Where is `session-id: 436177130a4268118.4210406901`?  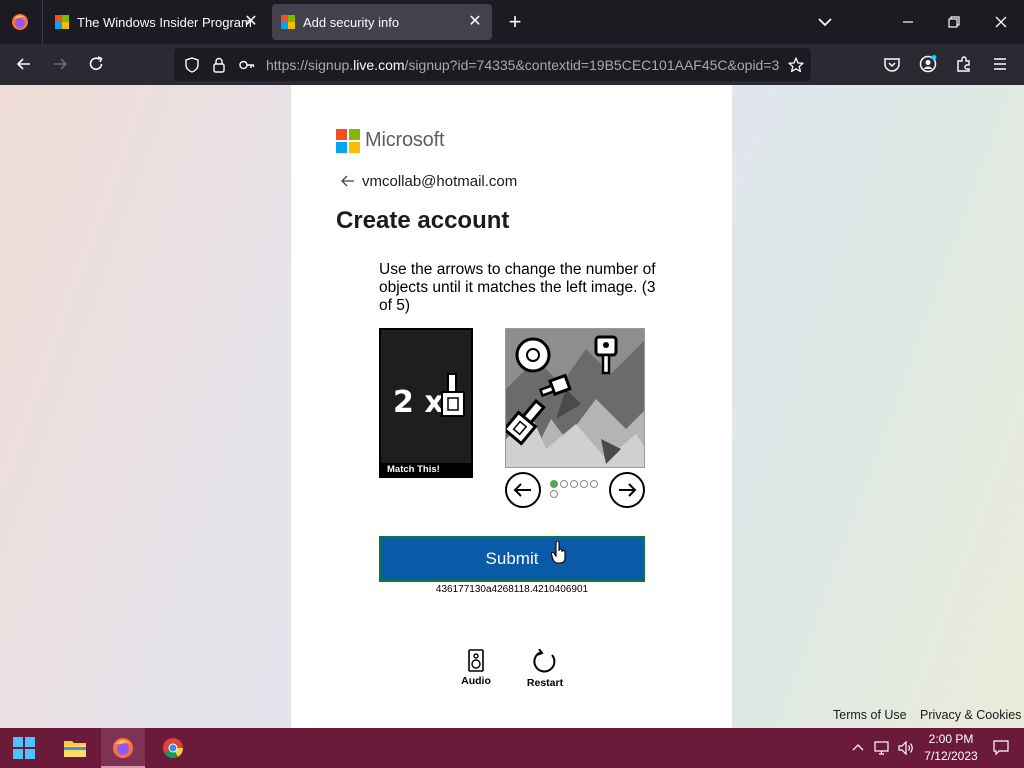 session-id: 436177130a4268118.4210406901 is located at coordinates (512, 589).